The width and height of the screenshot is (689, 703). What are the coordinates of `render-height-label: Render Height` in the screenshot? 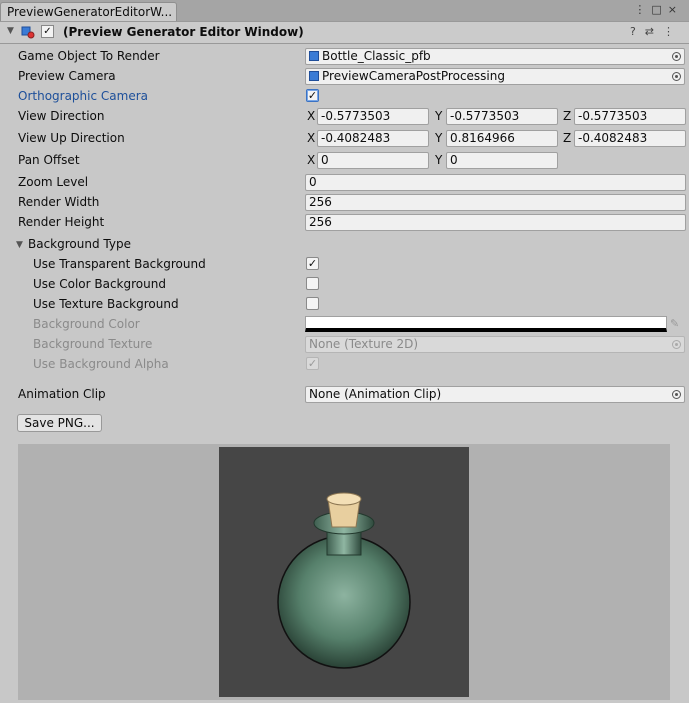 It's located at (61, 222).